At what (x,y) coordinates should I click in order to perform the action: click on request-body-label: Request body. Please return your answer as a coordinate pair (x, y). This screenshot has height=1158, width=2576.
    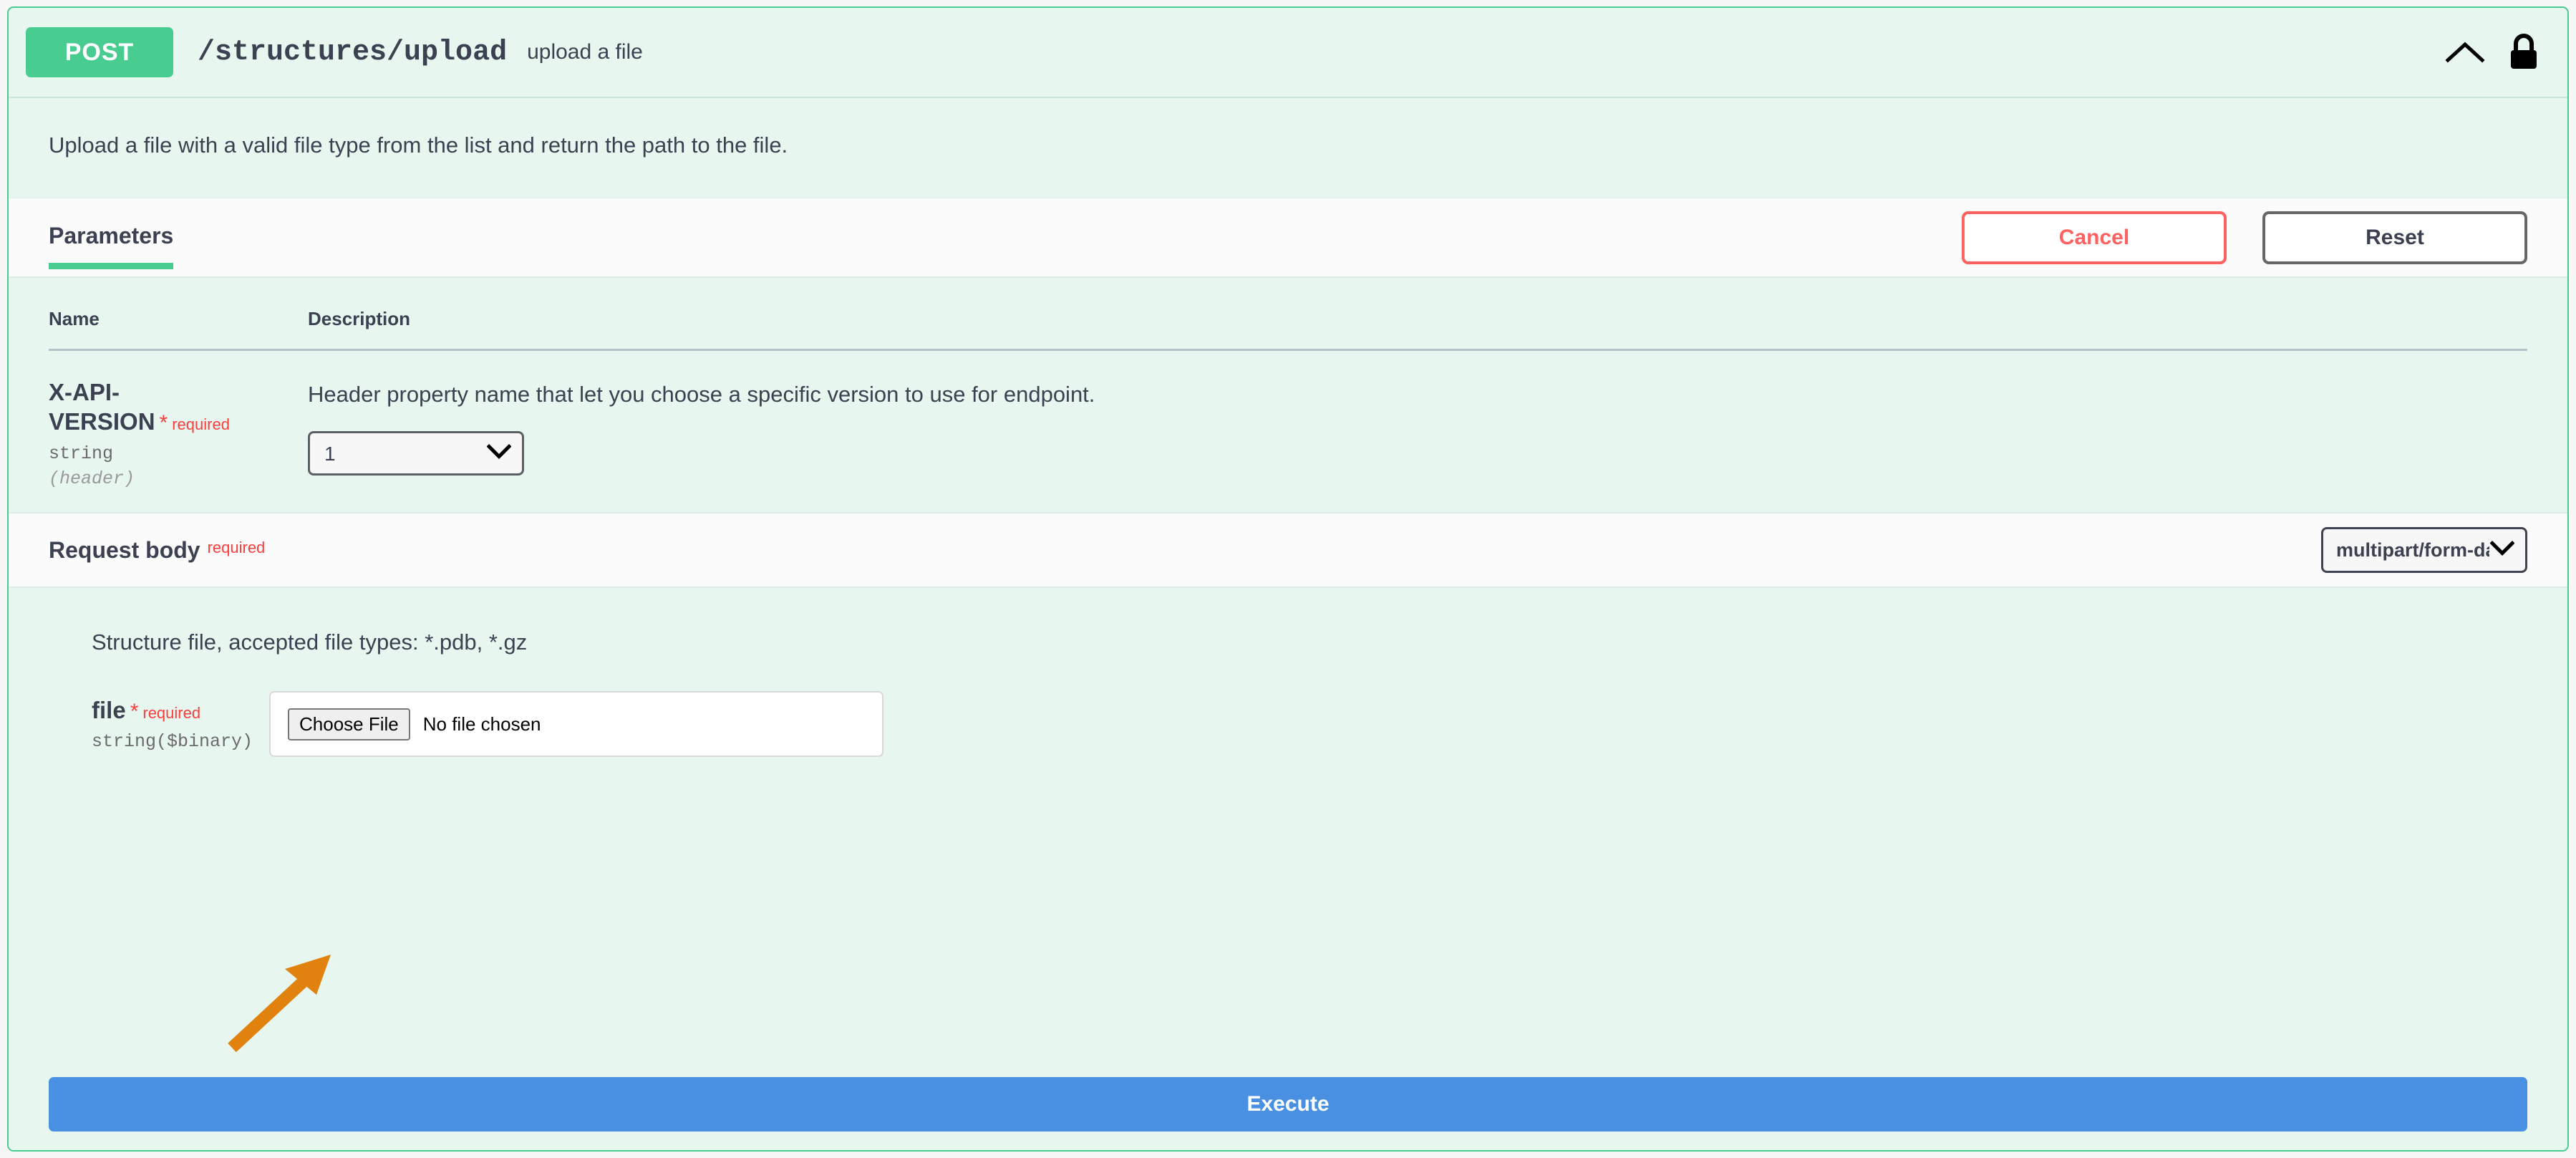
    Looking at the image, I should click on (124, 550).